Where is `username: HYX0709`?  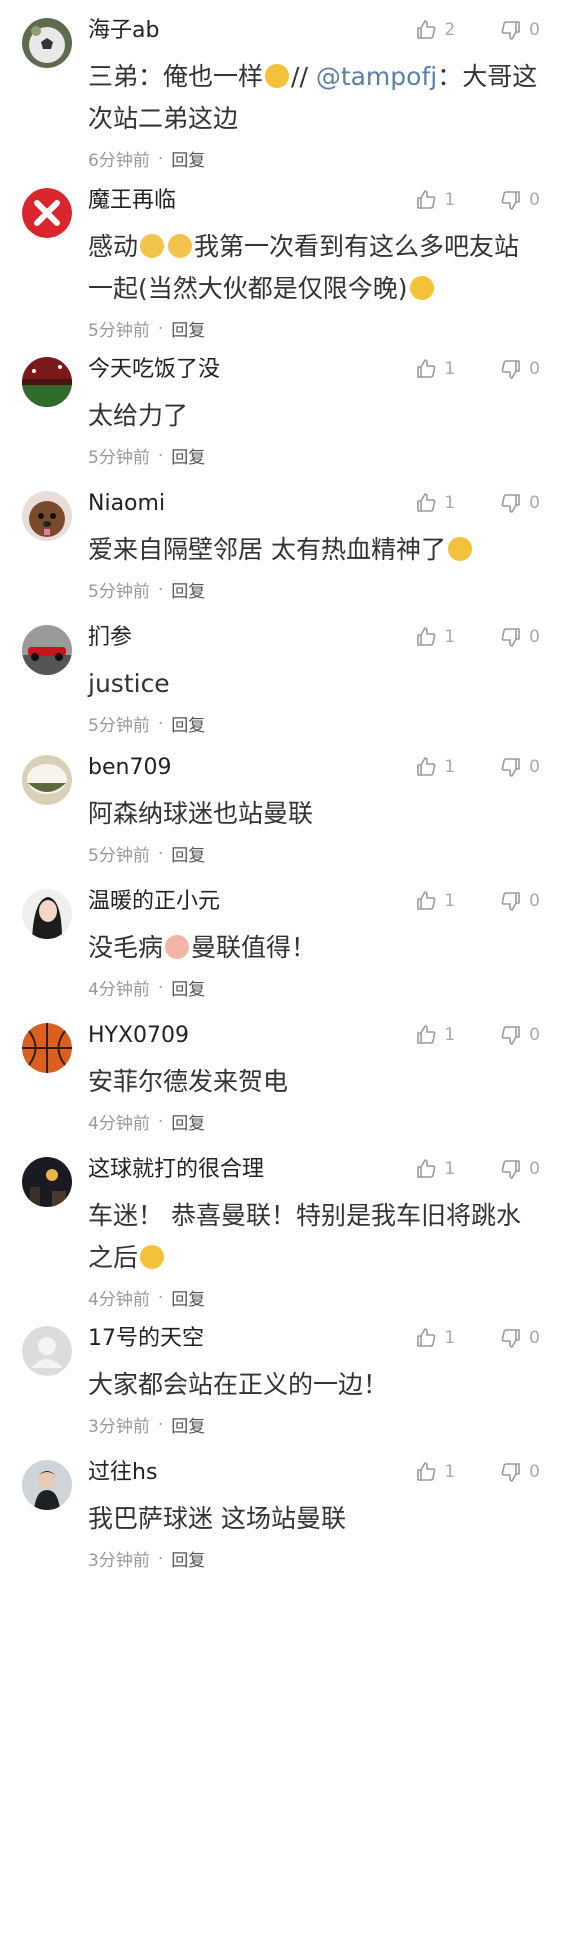
username: HYX0709 is located at coordinates (138, 1036).